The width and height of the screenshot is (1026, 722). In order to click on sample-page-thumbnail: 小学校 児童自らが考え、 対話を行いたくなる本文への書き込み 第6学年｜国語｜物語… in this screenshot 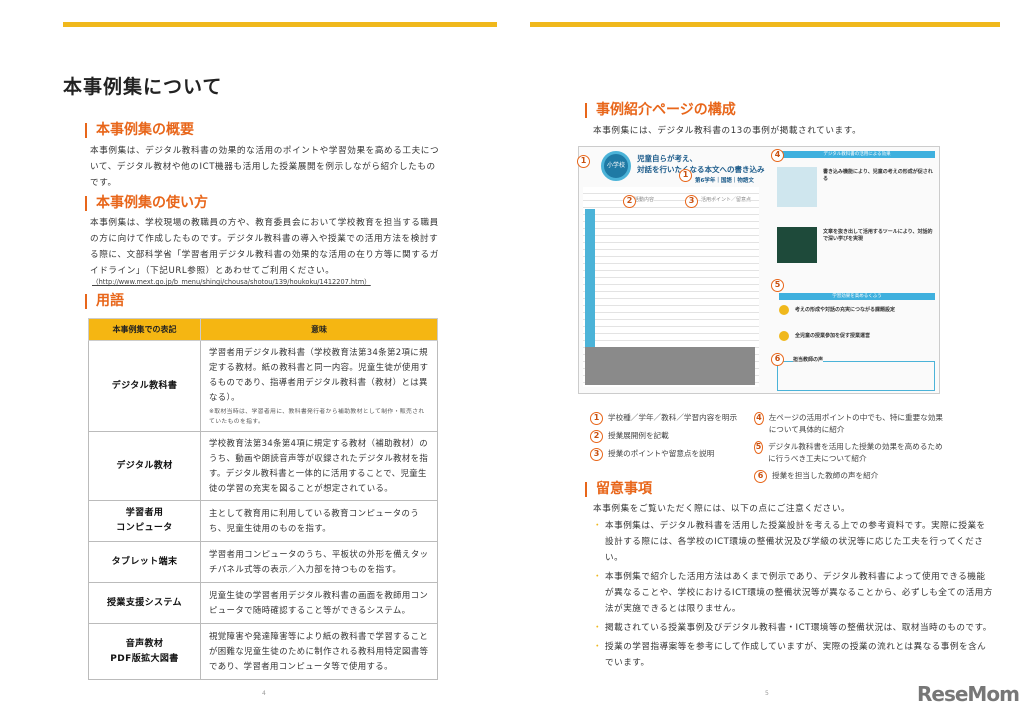, I will do `click(758, 270)`.